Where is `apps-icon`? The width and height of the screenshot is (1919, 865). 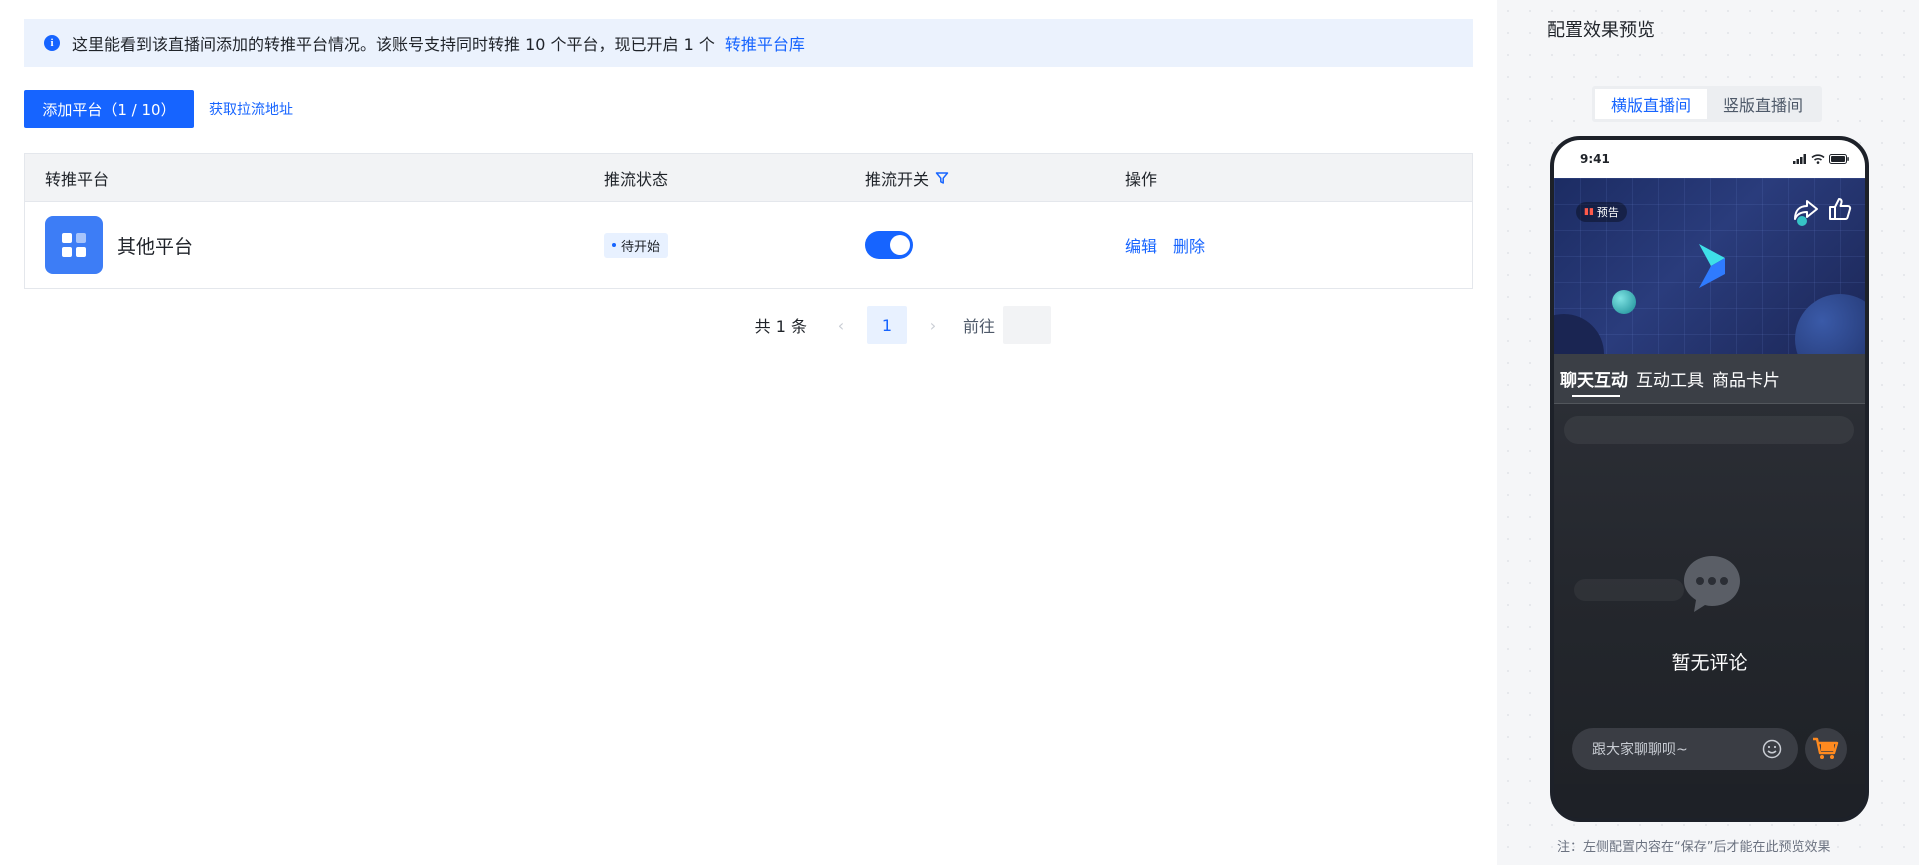
apps-icon is located at coordinates (74, 245).